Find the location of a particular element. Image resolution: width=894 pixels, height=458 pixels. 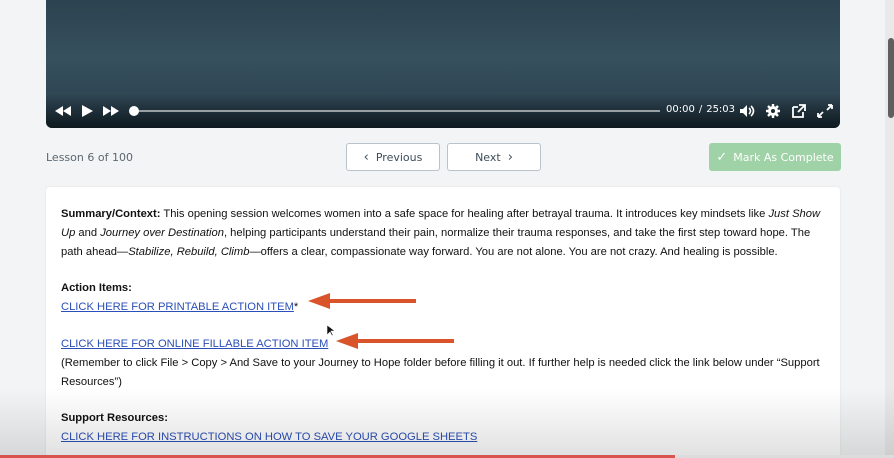

open-external-icon is located at coordinates (799, 111).